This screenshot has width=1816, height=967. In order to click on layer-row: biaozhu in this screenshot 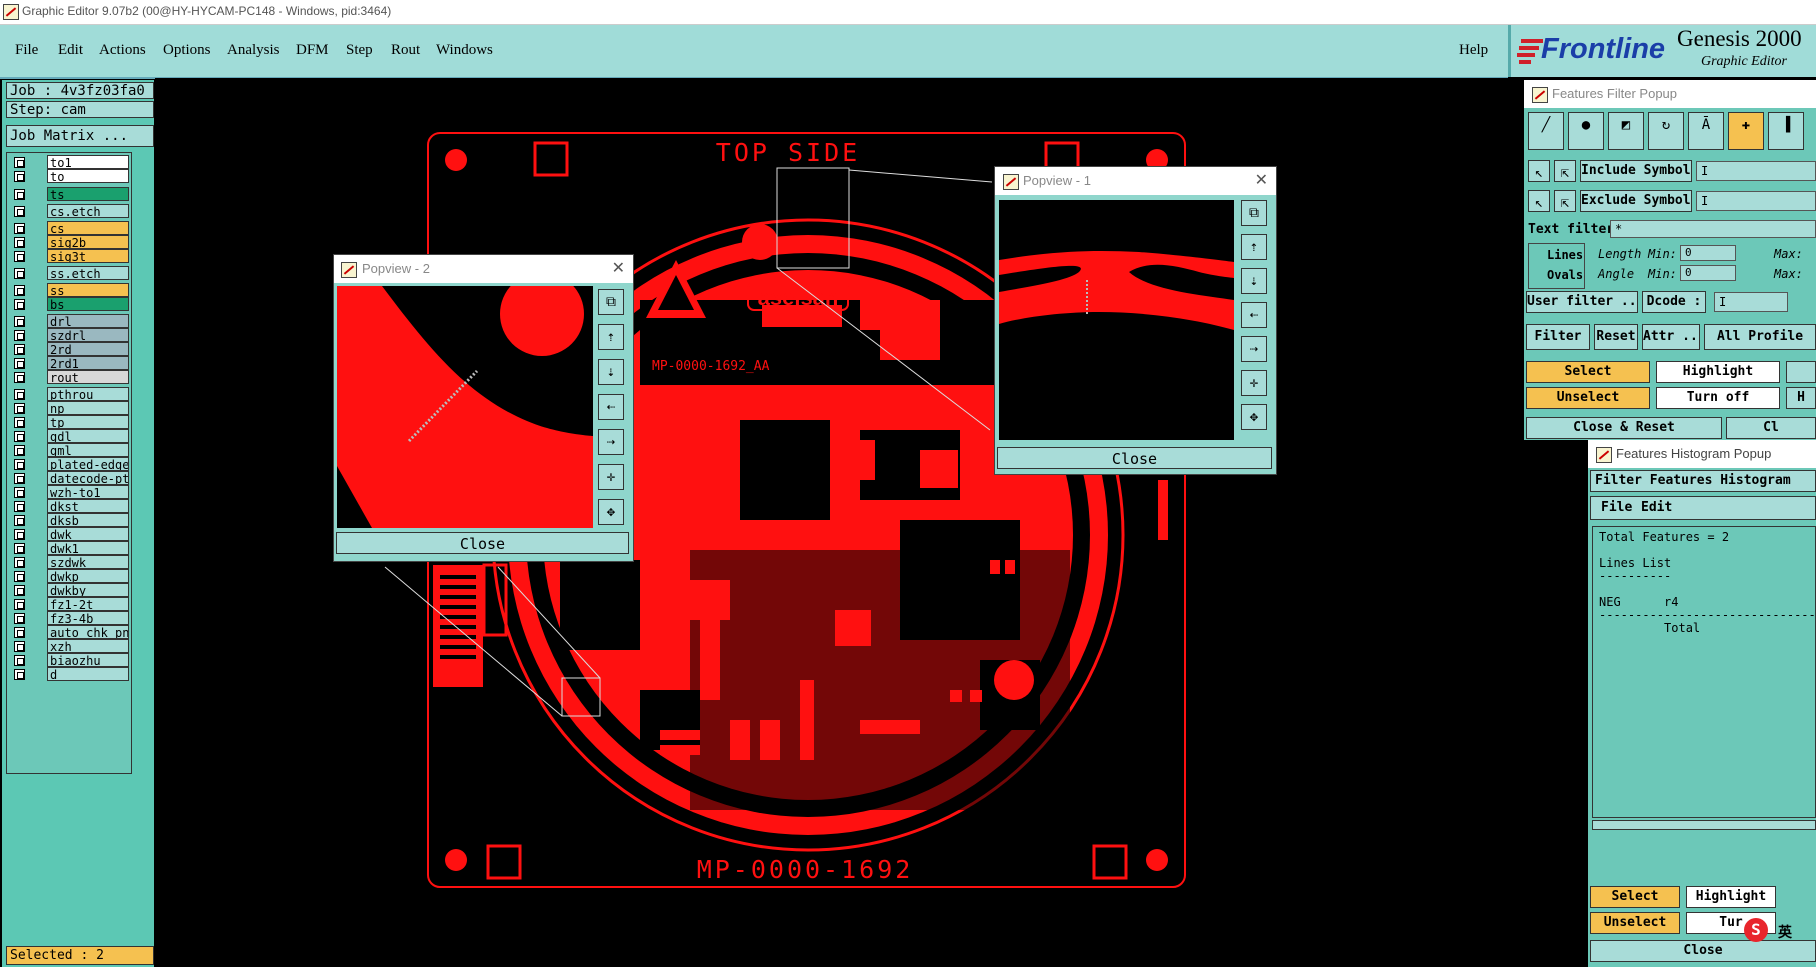, I will do `click(69, 660)`.